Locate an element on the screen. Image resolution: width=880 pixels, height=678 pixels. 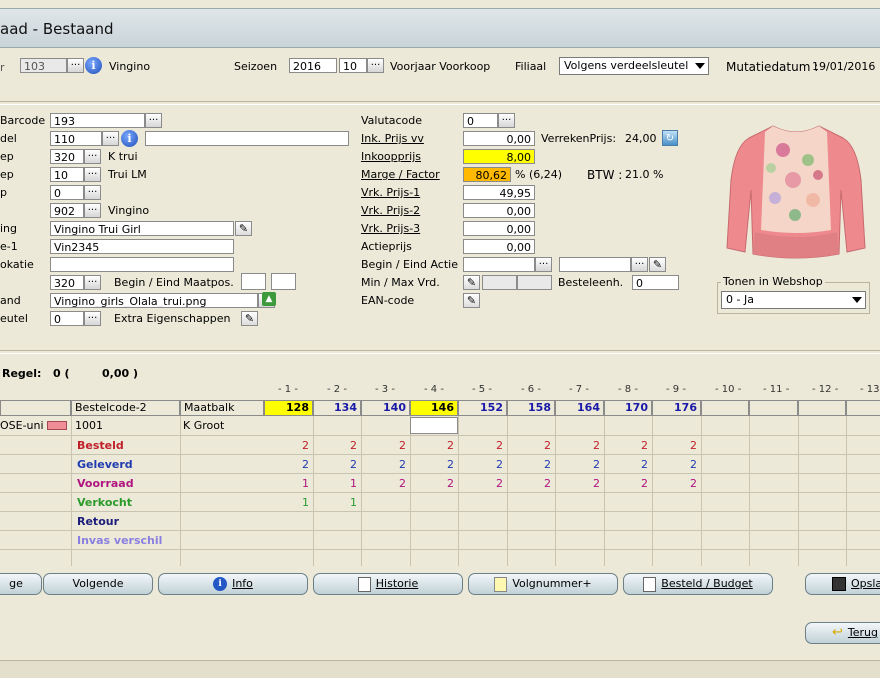
min-vrd-field is located at coordinates (499, 282).